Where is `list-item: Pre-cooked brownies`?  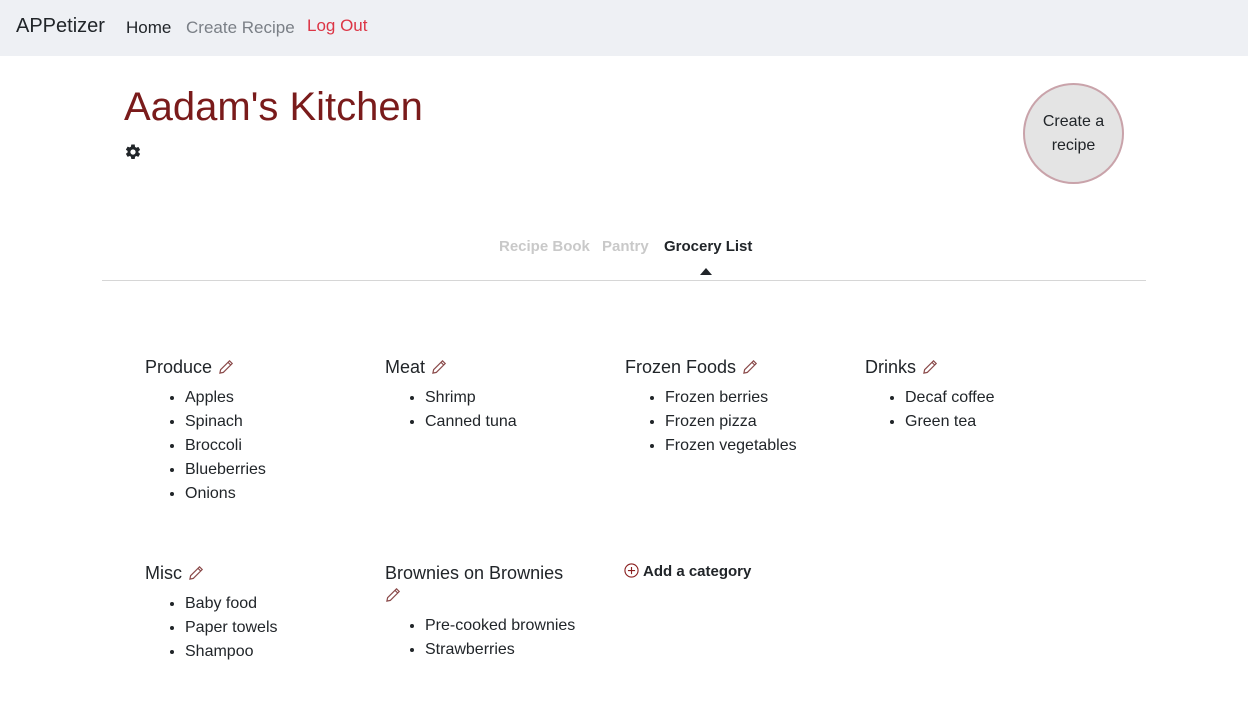 list-item: Pre-cooked brownies is located at coordinates (505, 626).